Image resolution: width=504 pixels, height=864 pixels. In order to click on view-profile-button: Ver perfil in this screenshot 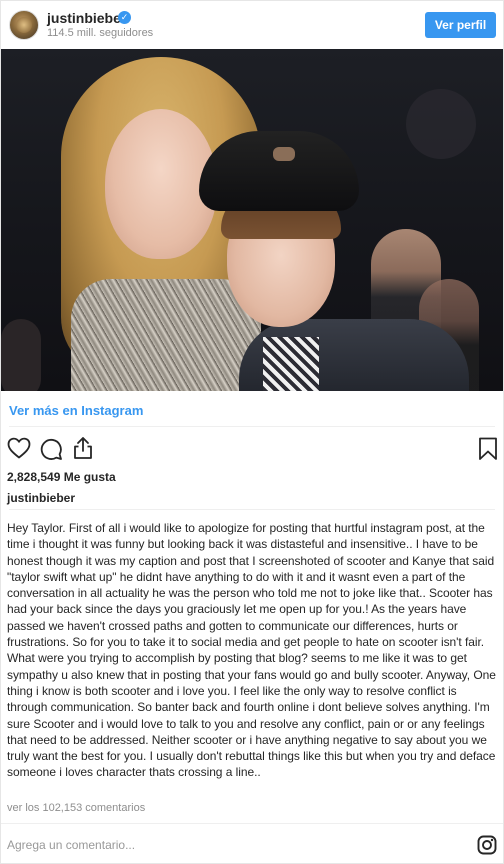, I will do `click(460, 25)`.